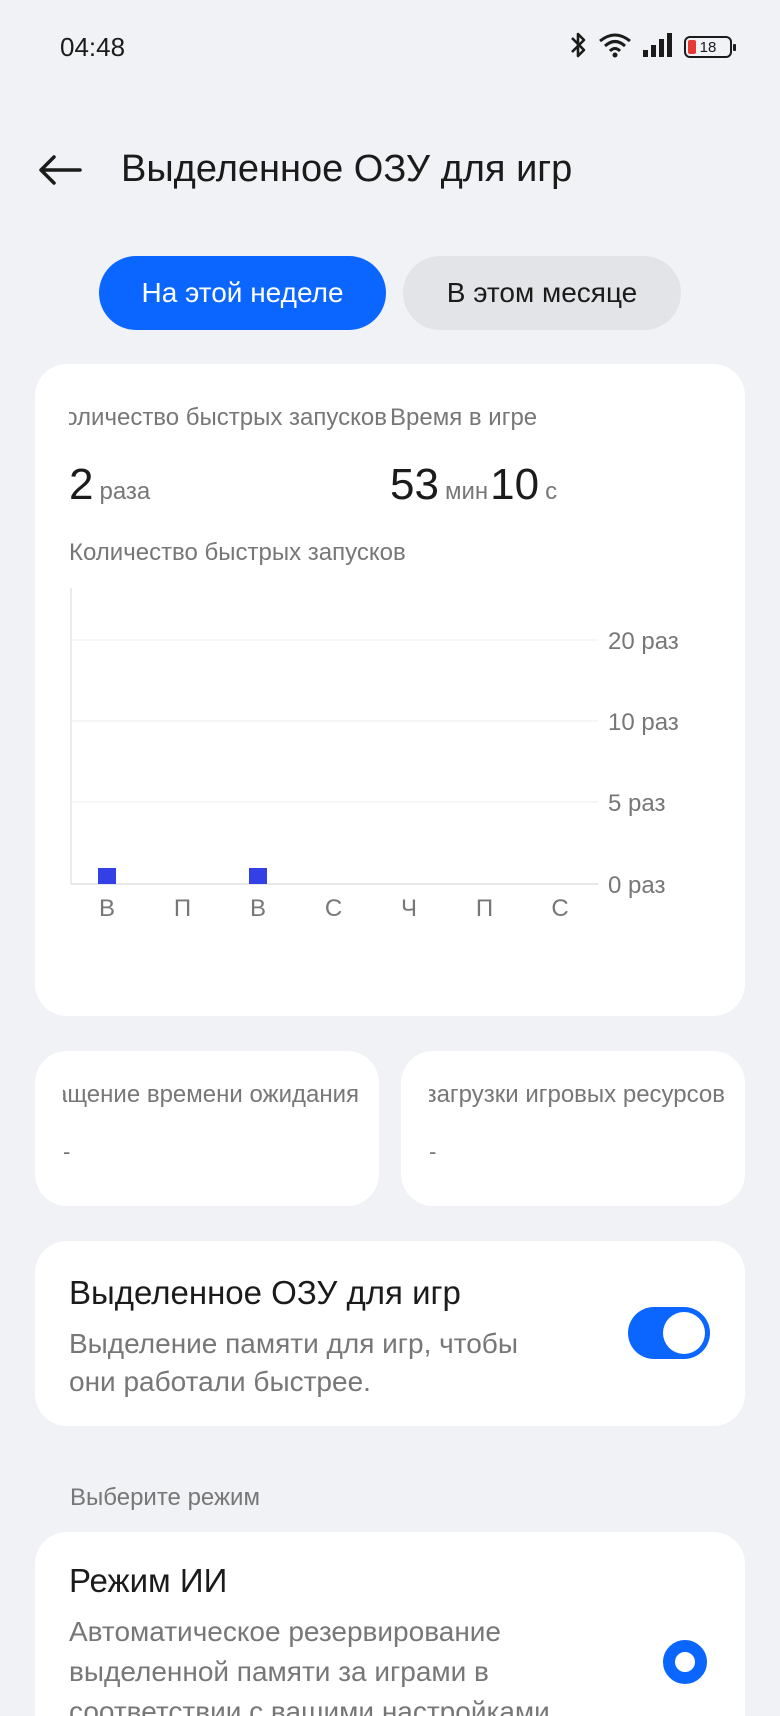  Describe the element at coordinates (347, 169) in the screenshot. I see `page-title: Выделенное ОЗУ для игр` at that location.